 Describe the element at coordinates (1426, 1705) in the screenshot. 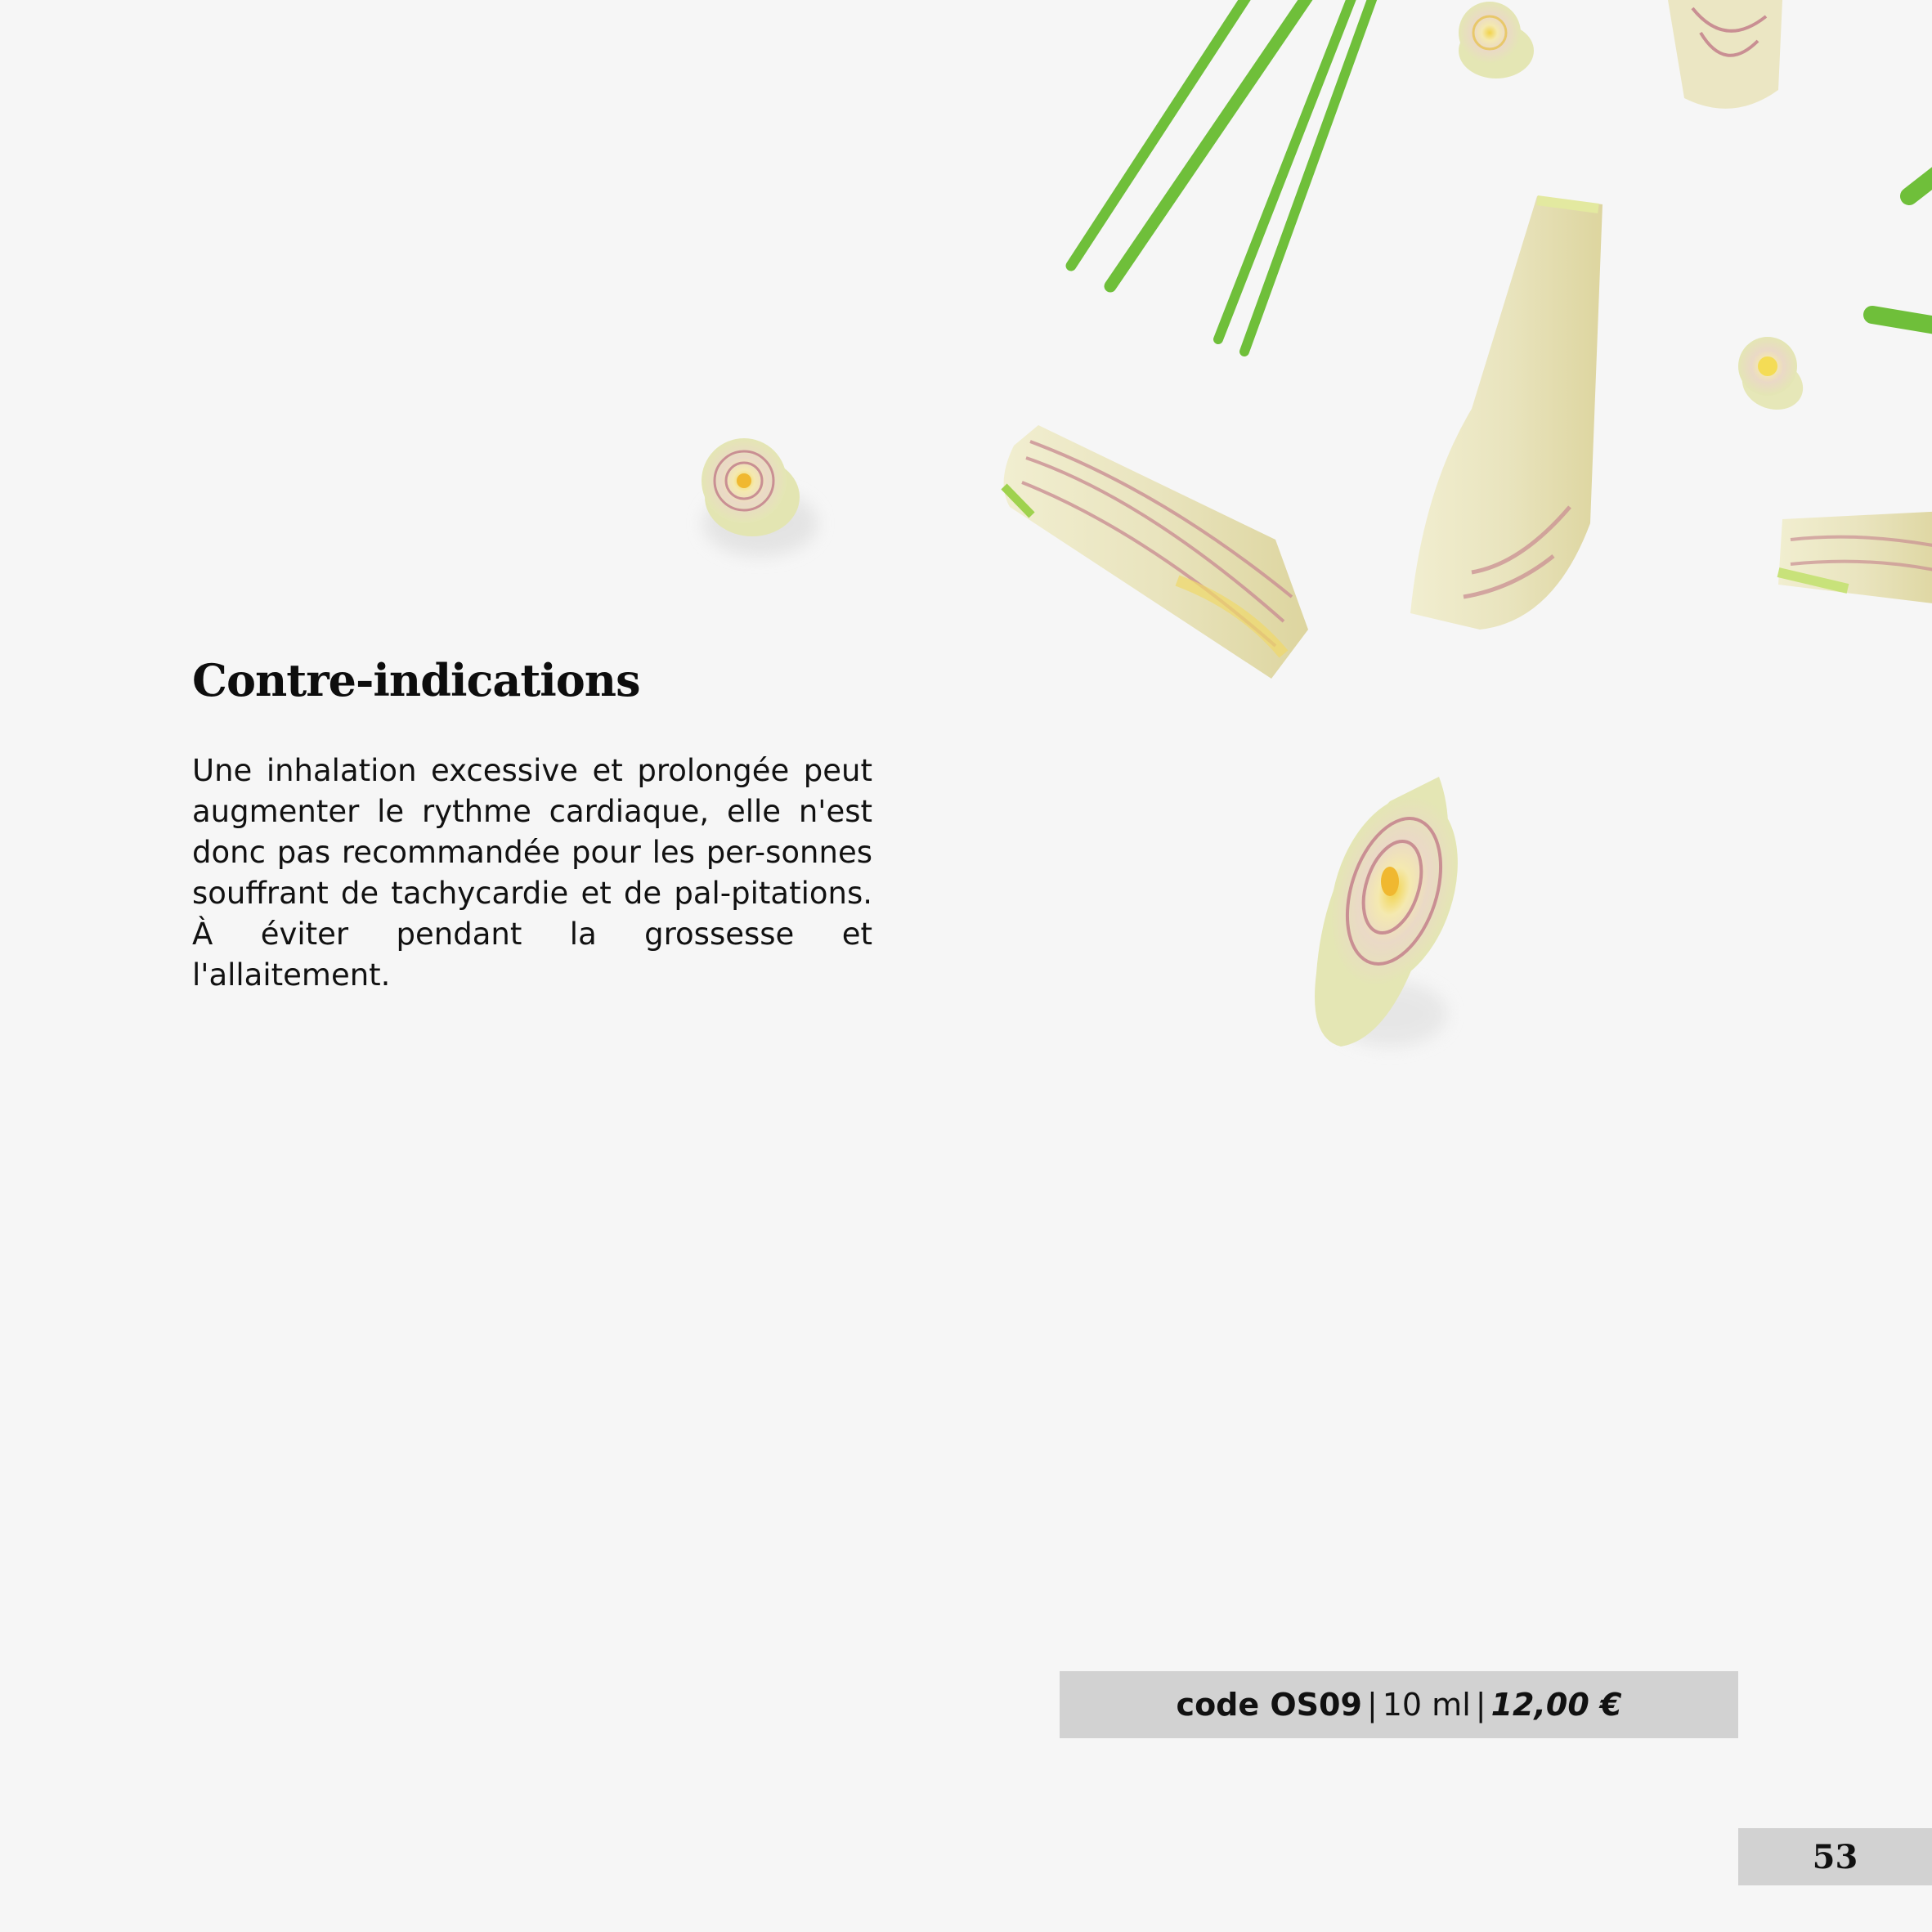

I see `product-volume: 10 ml` at that location.